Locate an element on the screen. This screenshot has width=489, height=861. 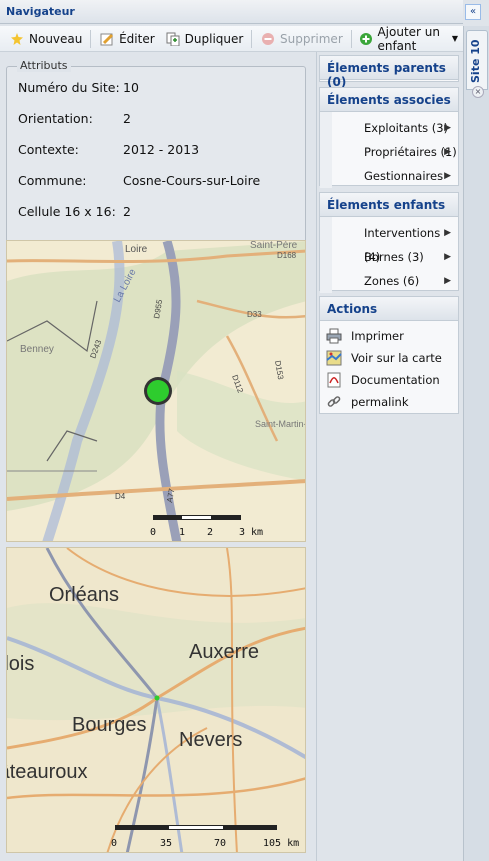
duplicate-button: Dupliquer is located at coordinates (204, 39).